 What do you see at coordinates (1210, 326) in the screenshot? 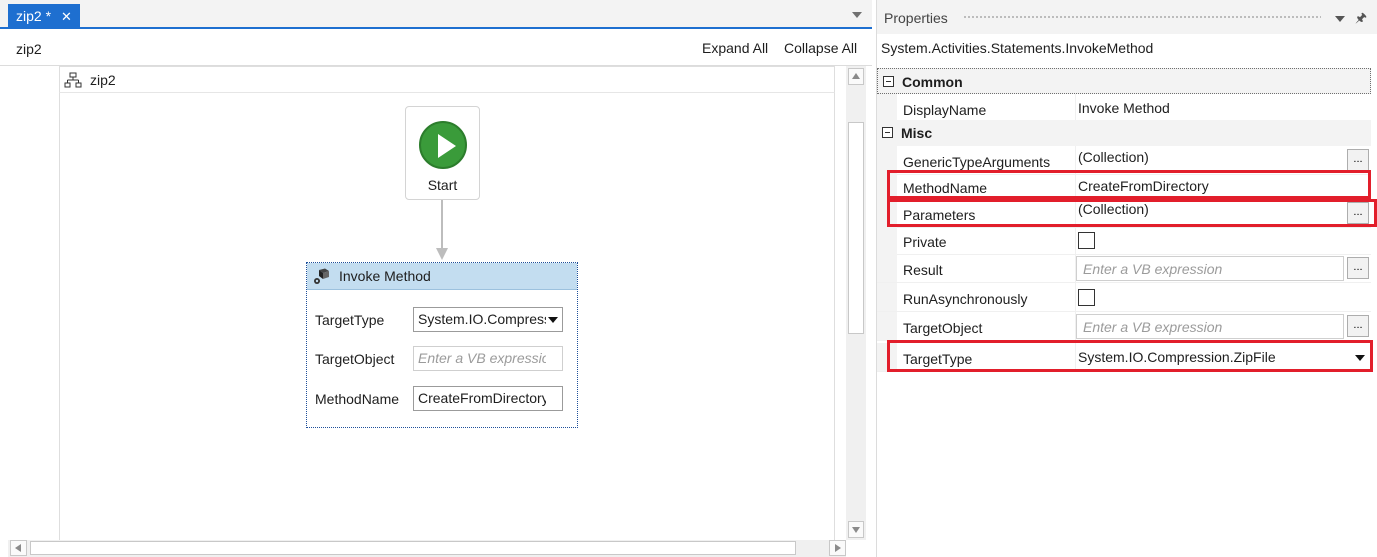
I see `targetobject-input: Enter a VB expression` at bounding box center [1210, 326].